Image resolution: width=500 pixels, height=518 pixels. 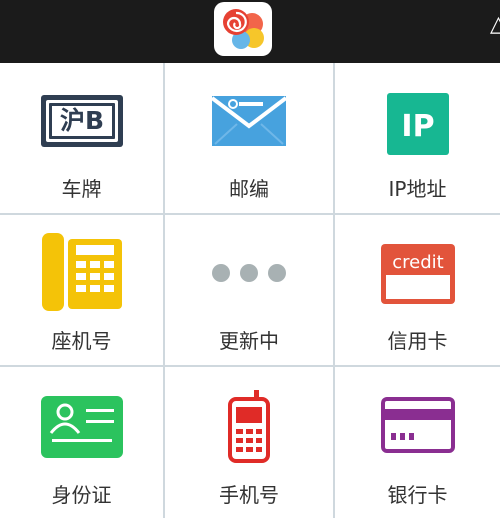 I want to click on tile-landline: 座机号, so click(x=81, y=290).